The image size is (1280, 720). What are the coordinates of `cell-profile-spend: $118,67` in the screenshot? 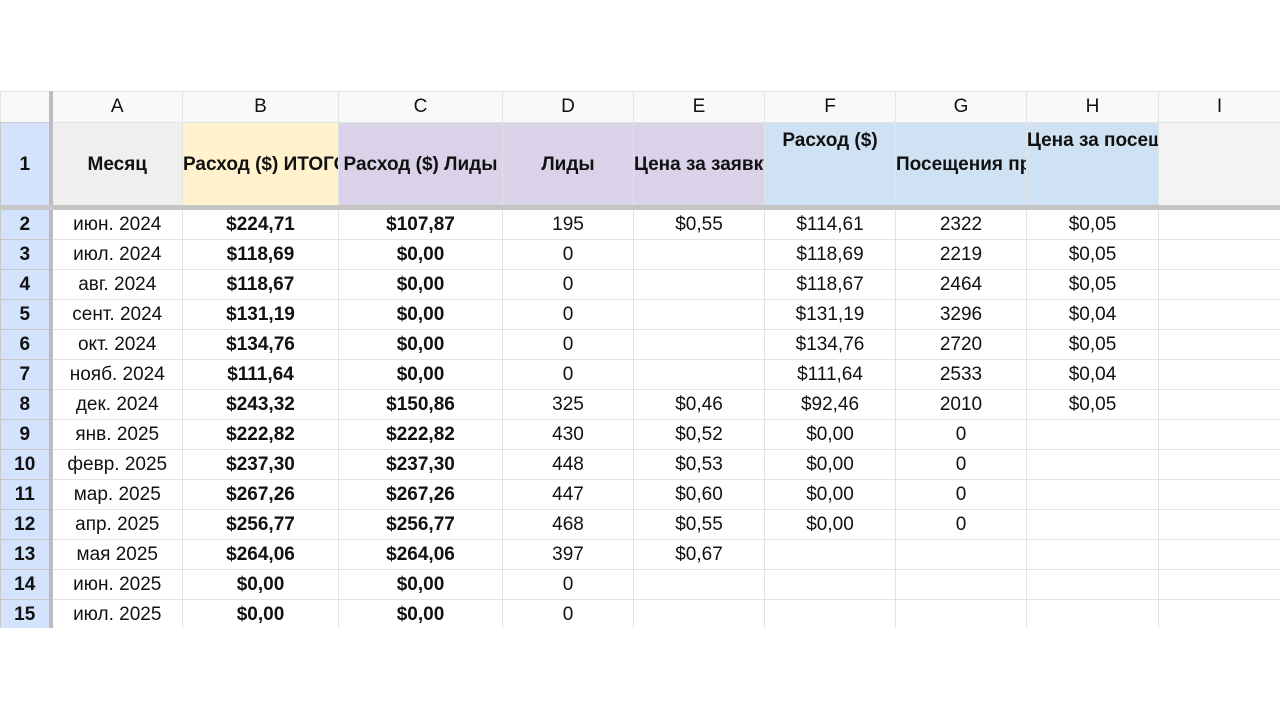 It's located at (830, 284).